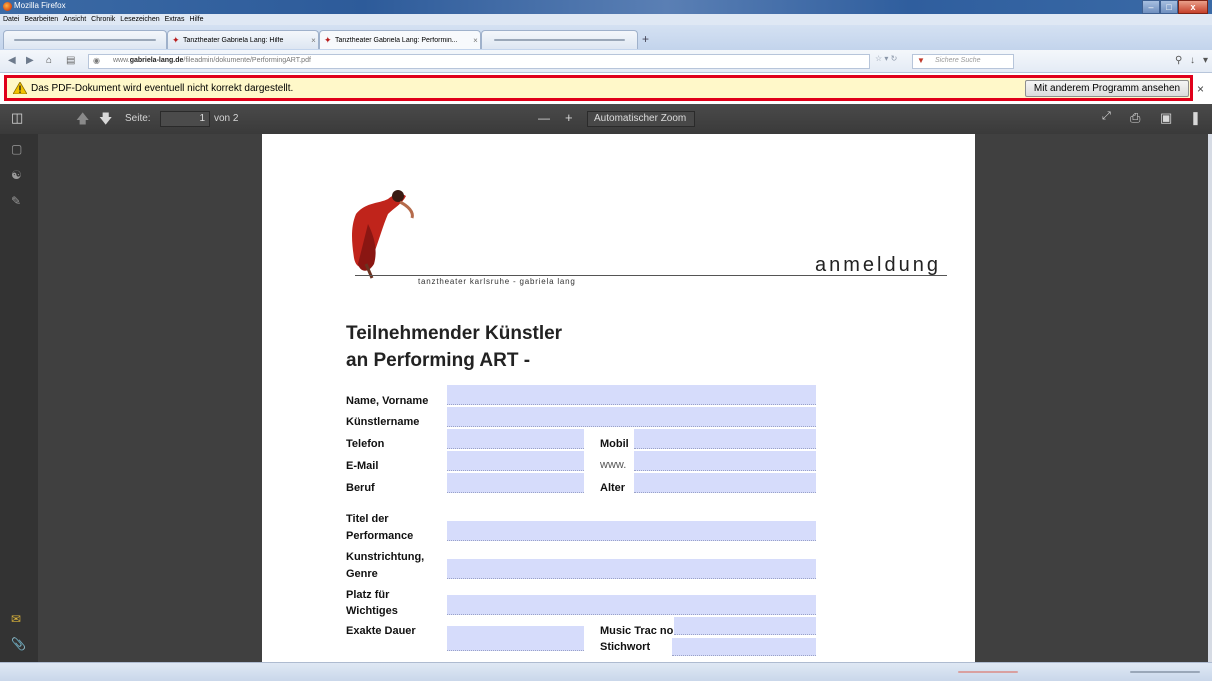  I want to click on site-identity-icon: ◉, so click(96, 60).